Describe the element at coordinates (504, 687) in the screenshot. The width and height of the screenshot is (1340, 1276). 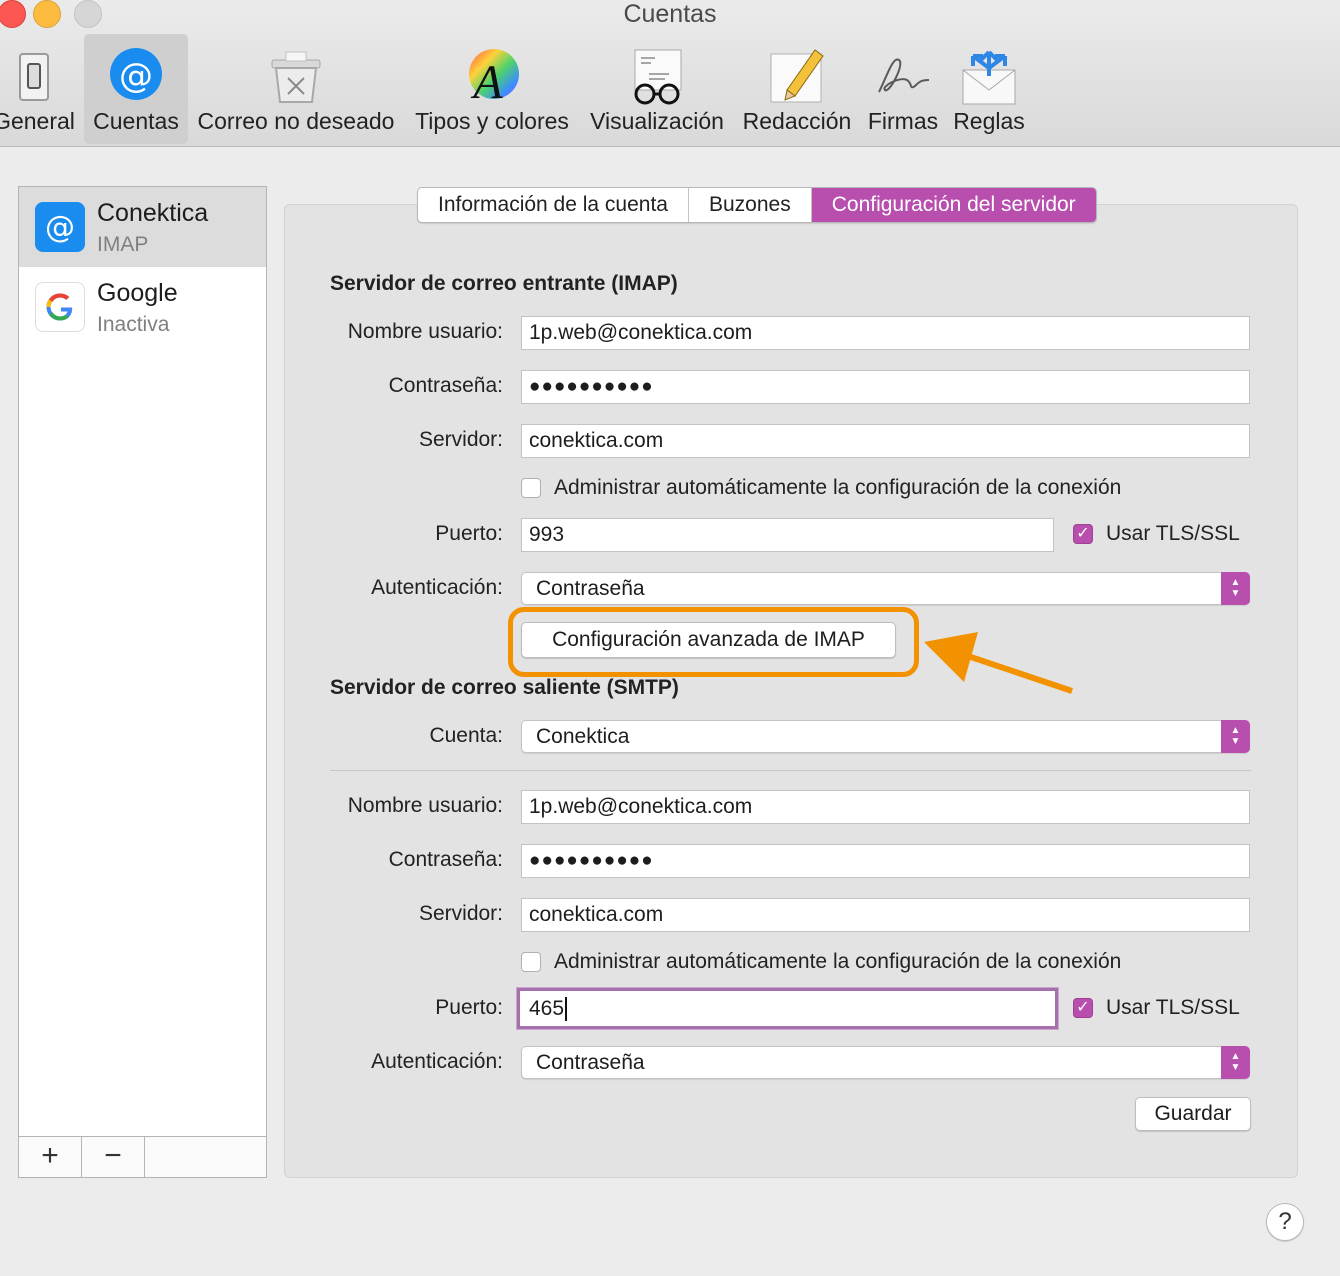
I see `outgoing-section-title: Servidor de correo saliente (SMTP)` at that location.